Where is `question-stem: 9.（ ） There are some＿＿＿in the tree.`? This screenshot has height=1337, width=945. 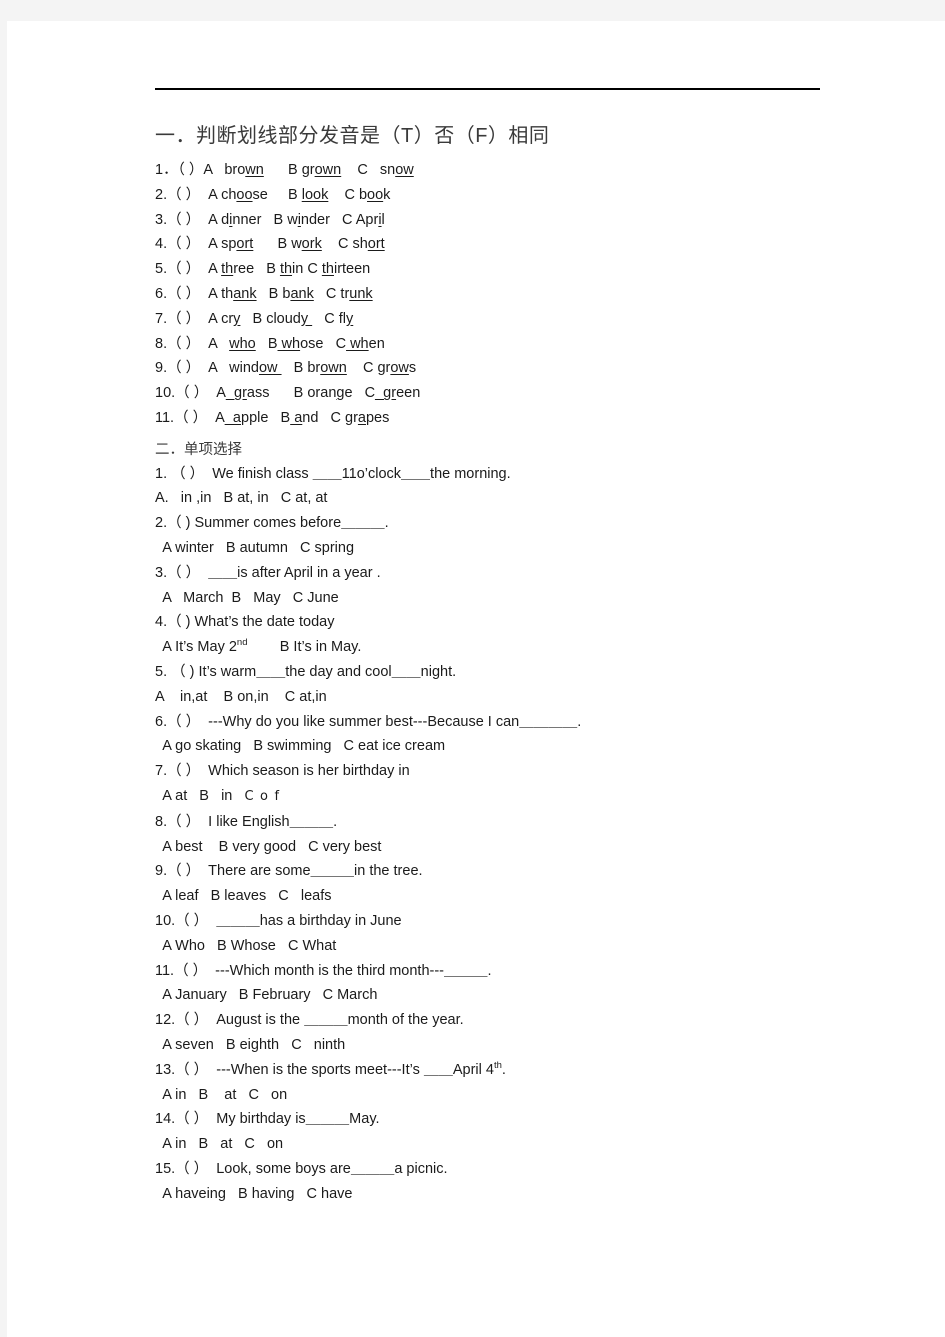
question-stem: 9.（ ） There are some＿＿＿in the tree. is located at coordinates (289, 871).